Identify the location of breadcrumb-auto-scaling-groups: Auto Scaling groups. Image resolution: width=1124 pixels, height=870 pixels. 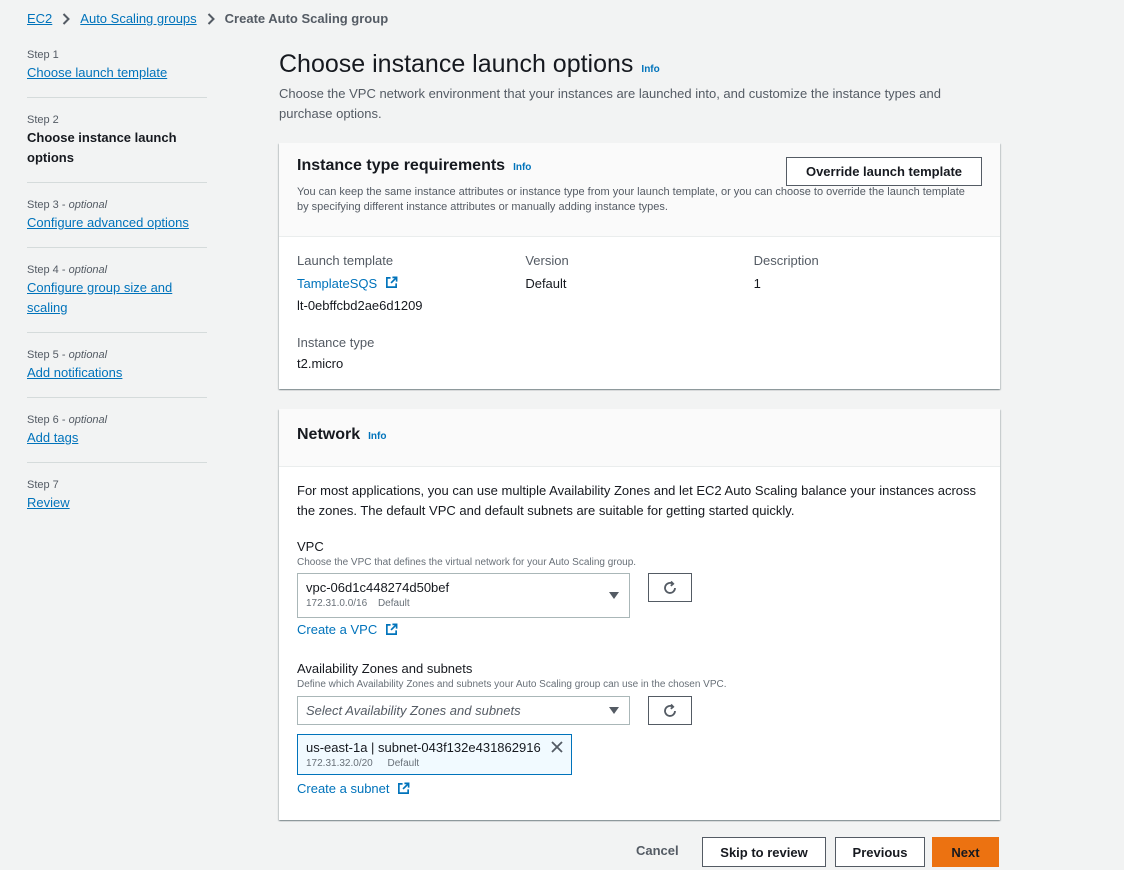
(138, 18).